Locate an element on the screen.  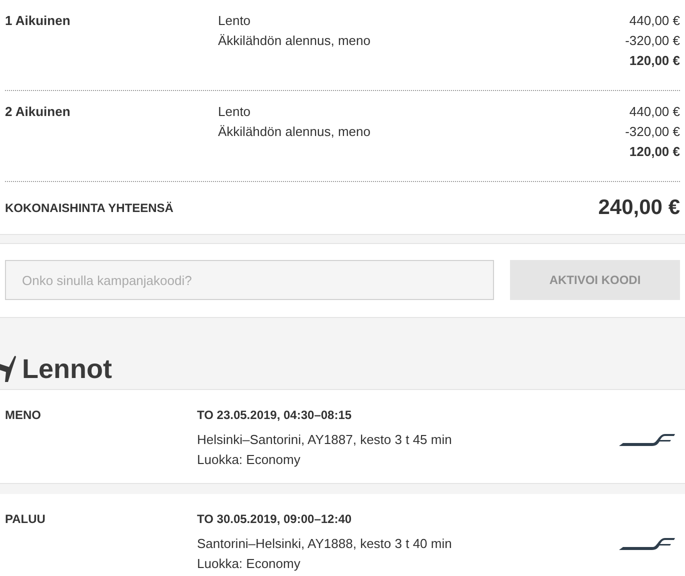
total-label: KOKONAISHINTA YHTEENSÄ is located at coordinates (89, 208).